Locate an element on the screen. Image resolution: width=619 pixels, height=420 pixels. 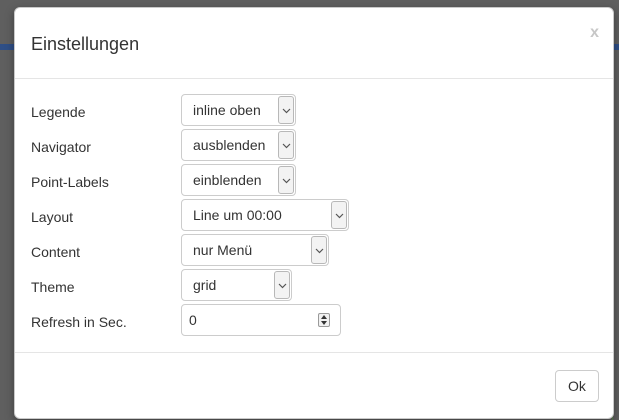
caret-down-icon is located at coordinates (324, 323).